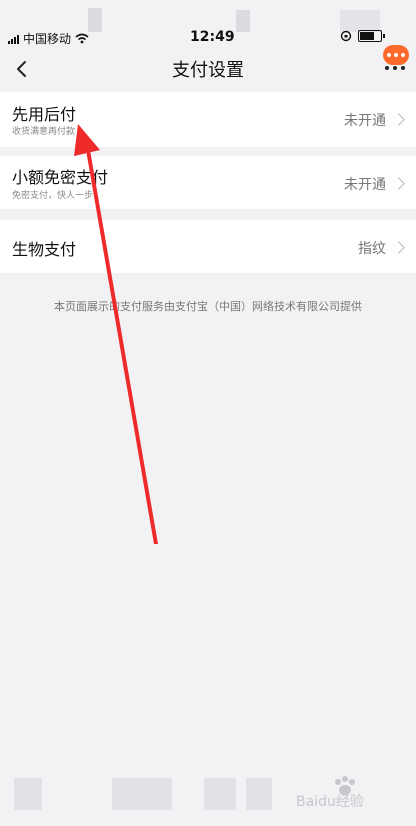 The height and width of the screenshot is (826, 416). What do you see at coordinates (371, 36) in the screenshot?
I see `battery-icon` at bounding box center [371, 36].